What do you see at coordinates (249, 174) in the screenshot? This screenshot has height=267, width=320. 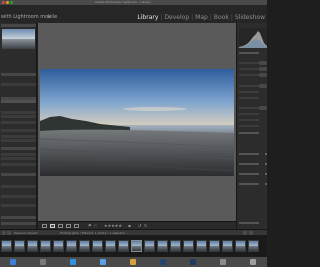 I see `metadata-header` at bounding box center [249, 174].